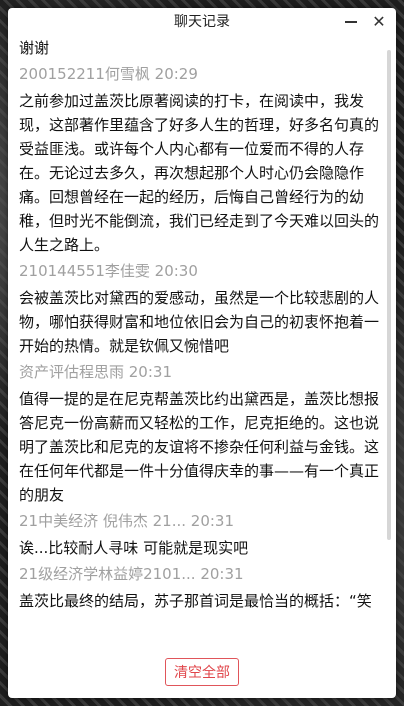 Image resolution: width=404 pixels, height=706 pixels. I want to click on minimize-button, so click(351, 22).